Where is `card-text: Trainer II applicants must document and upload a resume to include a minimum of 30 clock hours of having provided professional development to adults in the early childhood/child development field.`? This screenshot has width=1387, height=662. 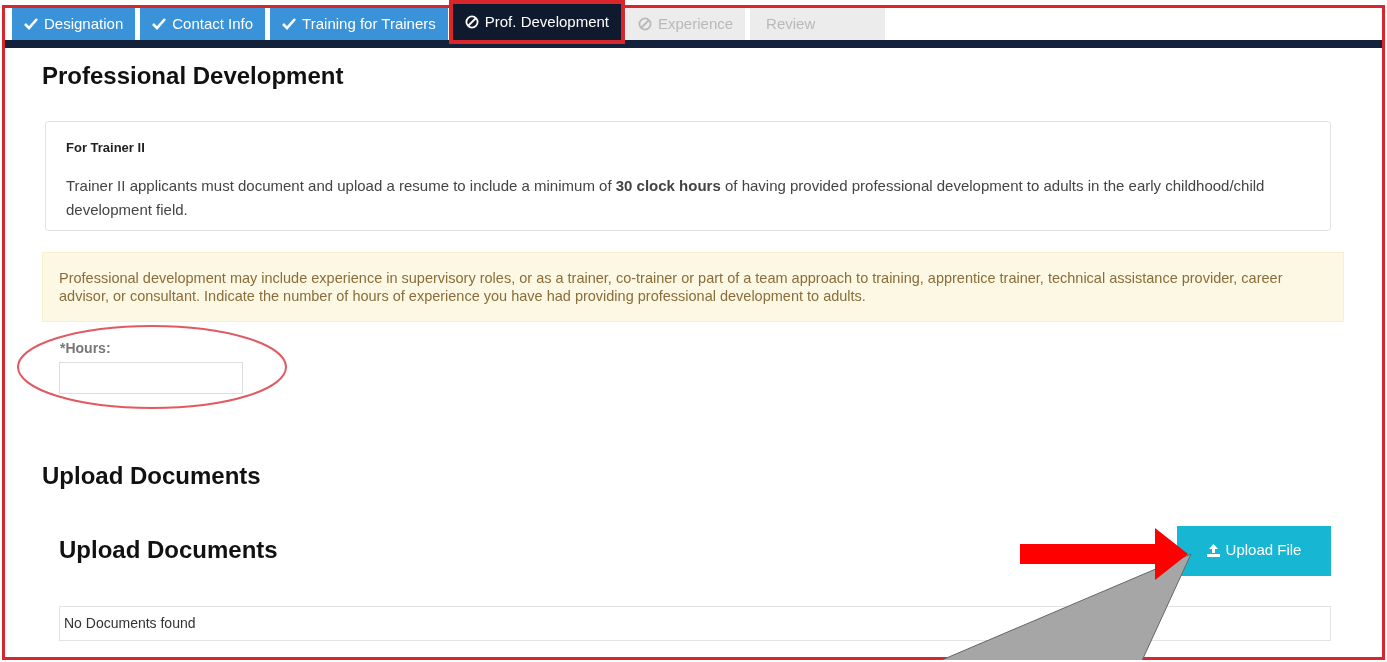 card-text: Trainer II applicants must document and upload a resume to include a minimum of 30 clock hours of having provided professional development to adults in the early childhood/child development field. is located at coordinates (666, 197).